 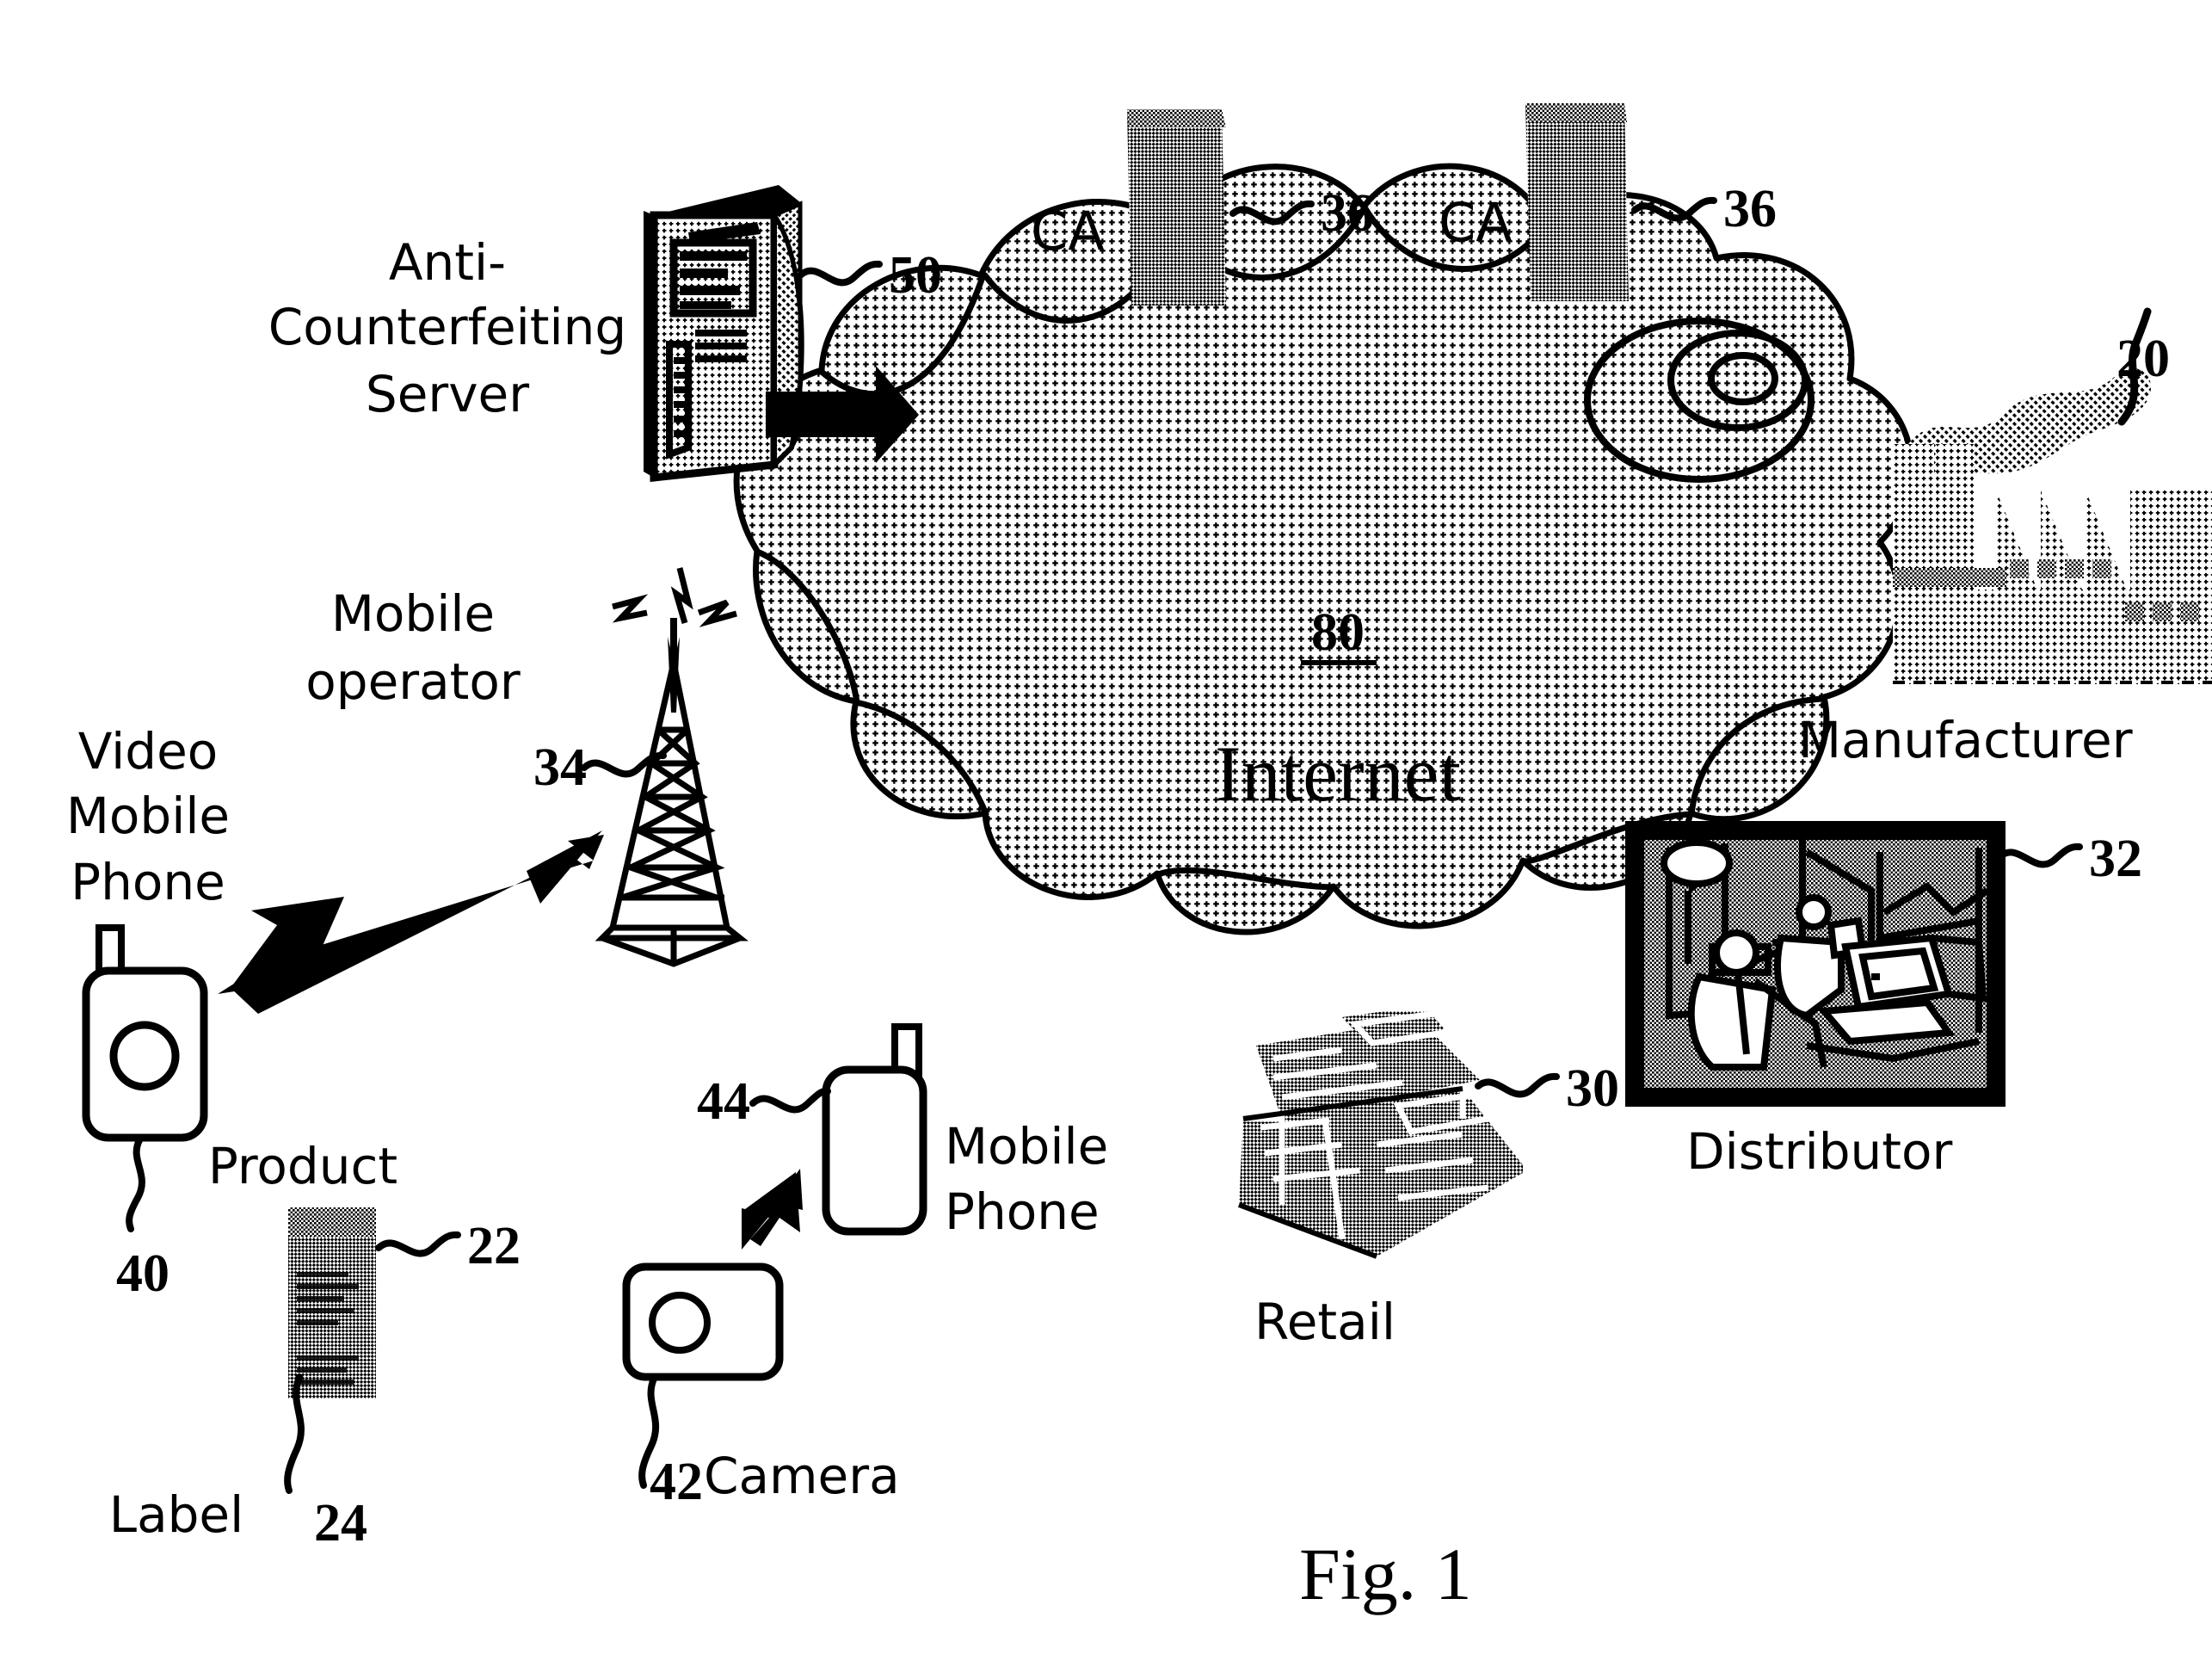 I want to click on video-phone-label-line3: Phone, so click(x=148, y=882).